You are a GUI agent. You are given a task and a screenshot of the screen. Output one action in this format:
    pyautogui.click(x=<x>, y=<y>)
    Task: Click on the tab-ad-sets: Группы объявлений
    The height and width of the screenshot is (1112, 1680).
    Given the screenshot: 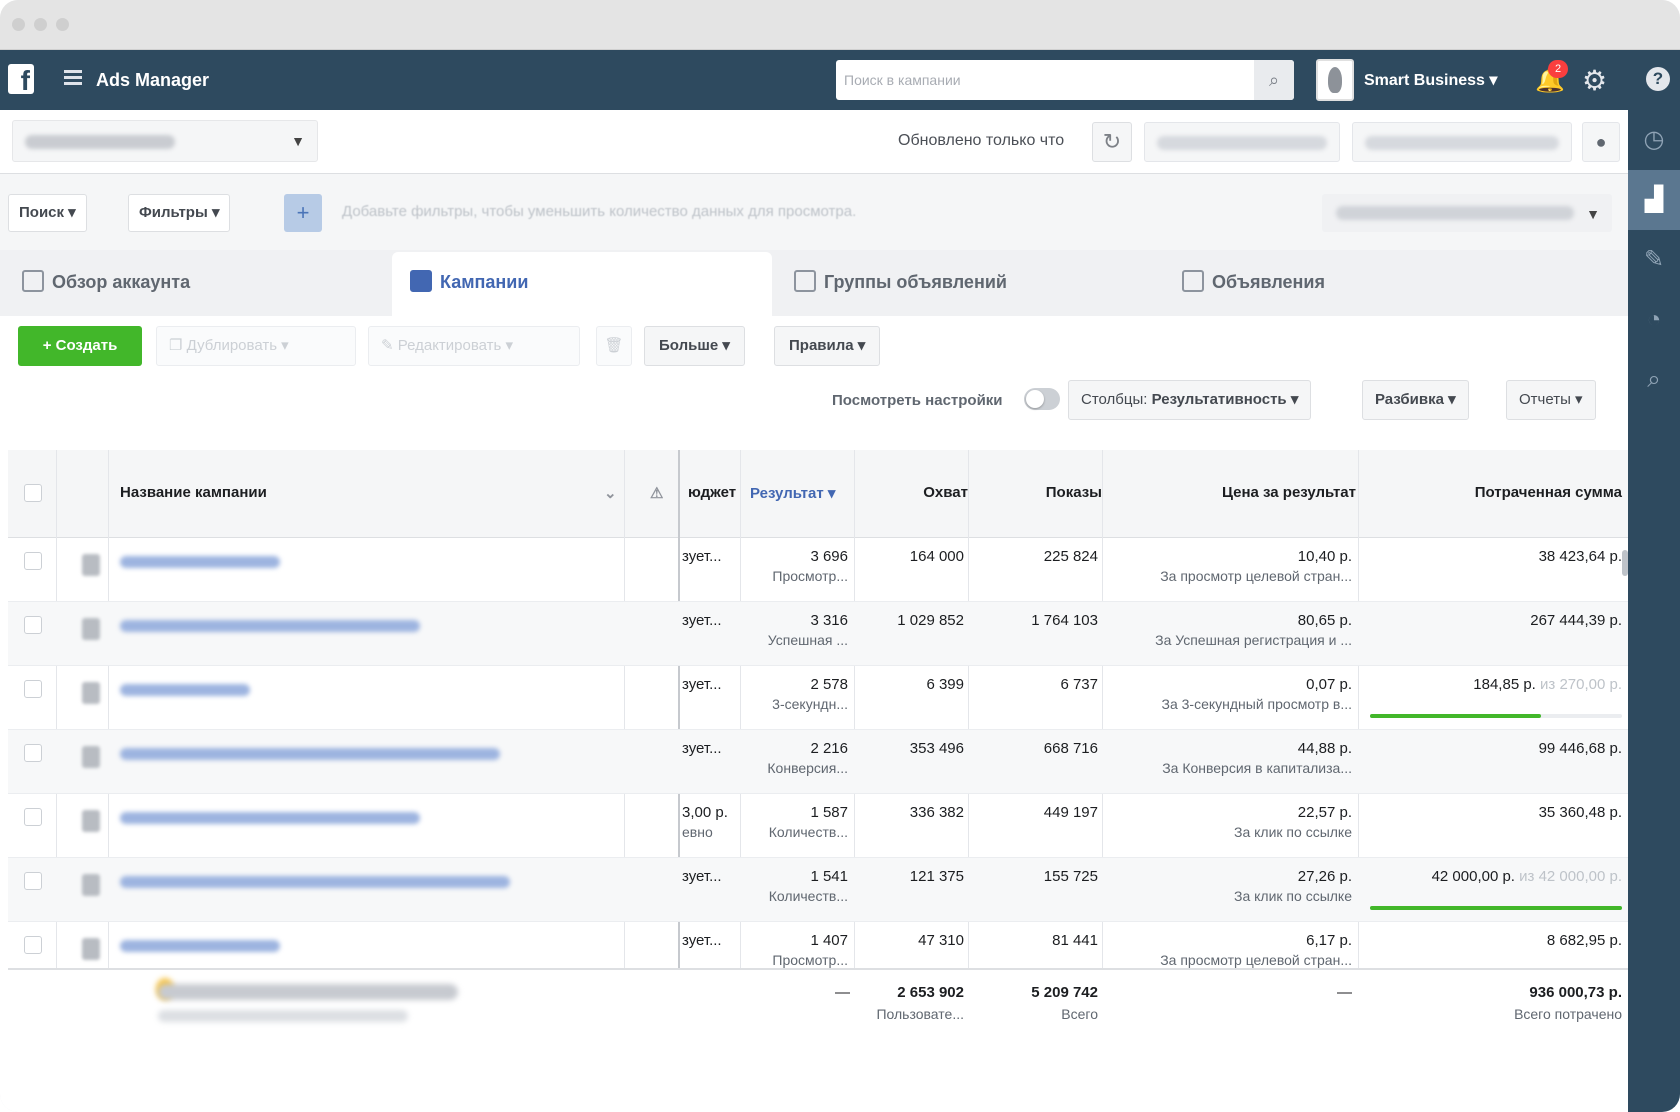 What is the action you would take?
    pyautogui.click(x=966, y=284)
    